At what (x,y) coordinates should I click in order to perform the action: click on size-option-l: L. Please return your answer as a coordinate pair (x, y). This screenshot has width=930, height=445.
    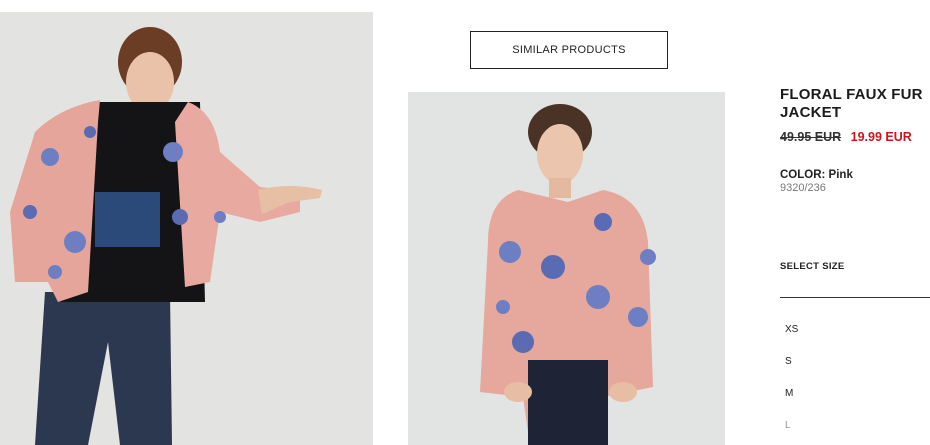
    Looking at the image, I should click on (788, 425).